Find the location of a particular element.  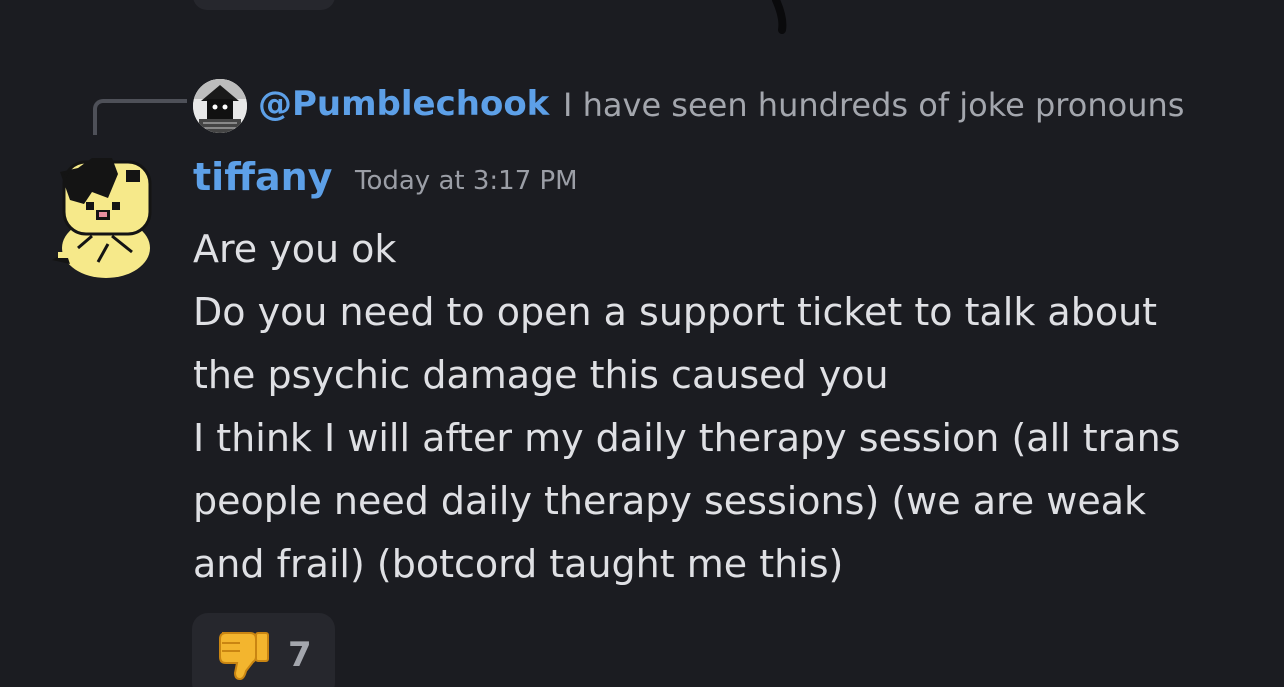

message-author-name: tiffany is located at coordinates (262, 177).